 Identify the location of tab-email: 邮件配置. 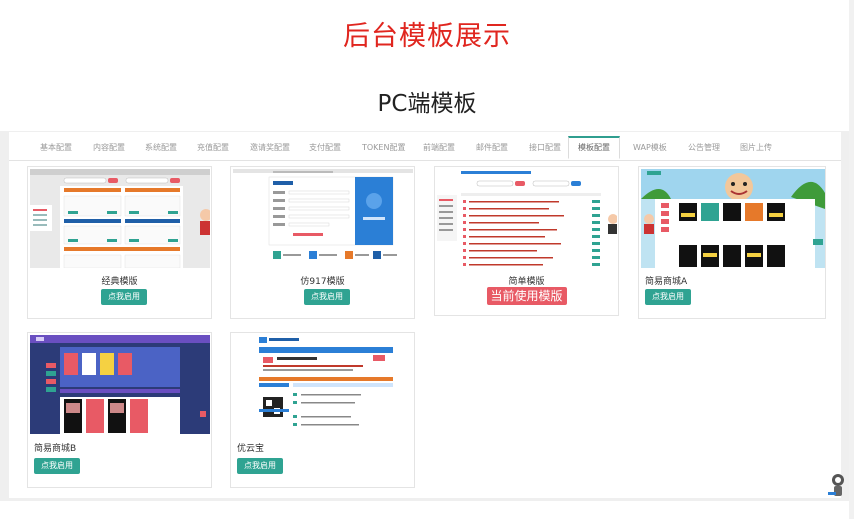
(492, 147).